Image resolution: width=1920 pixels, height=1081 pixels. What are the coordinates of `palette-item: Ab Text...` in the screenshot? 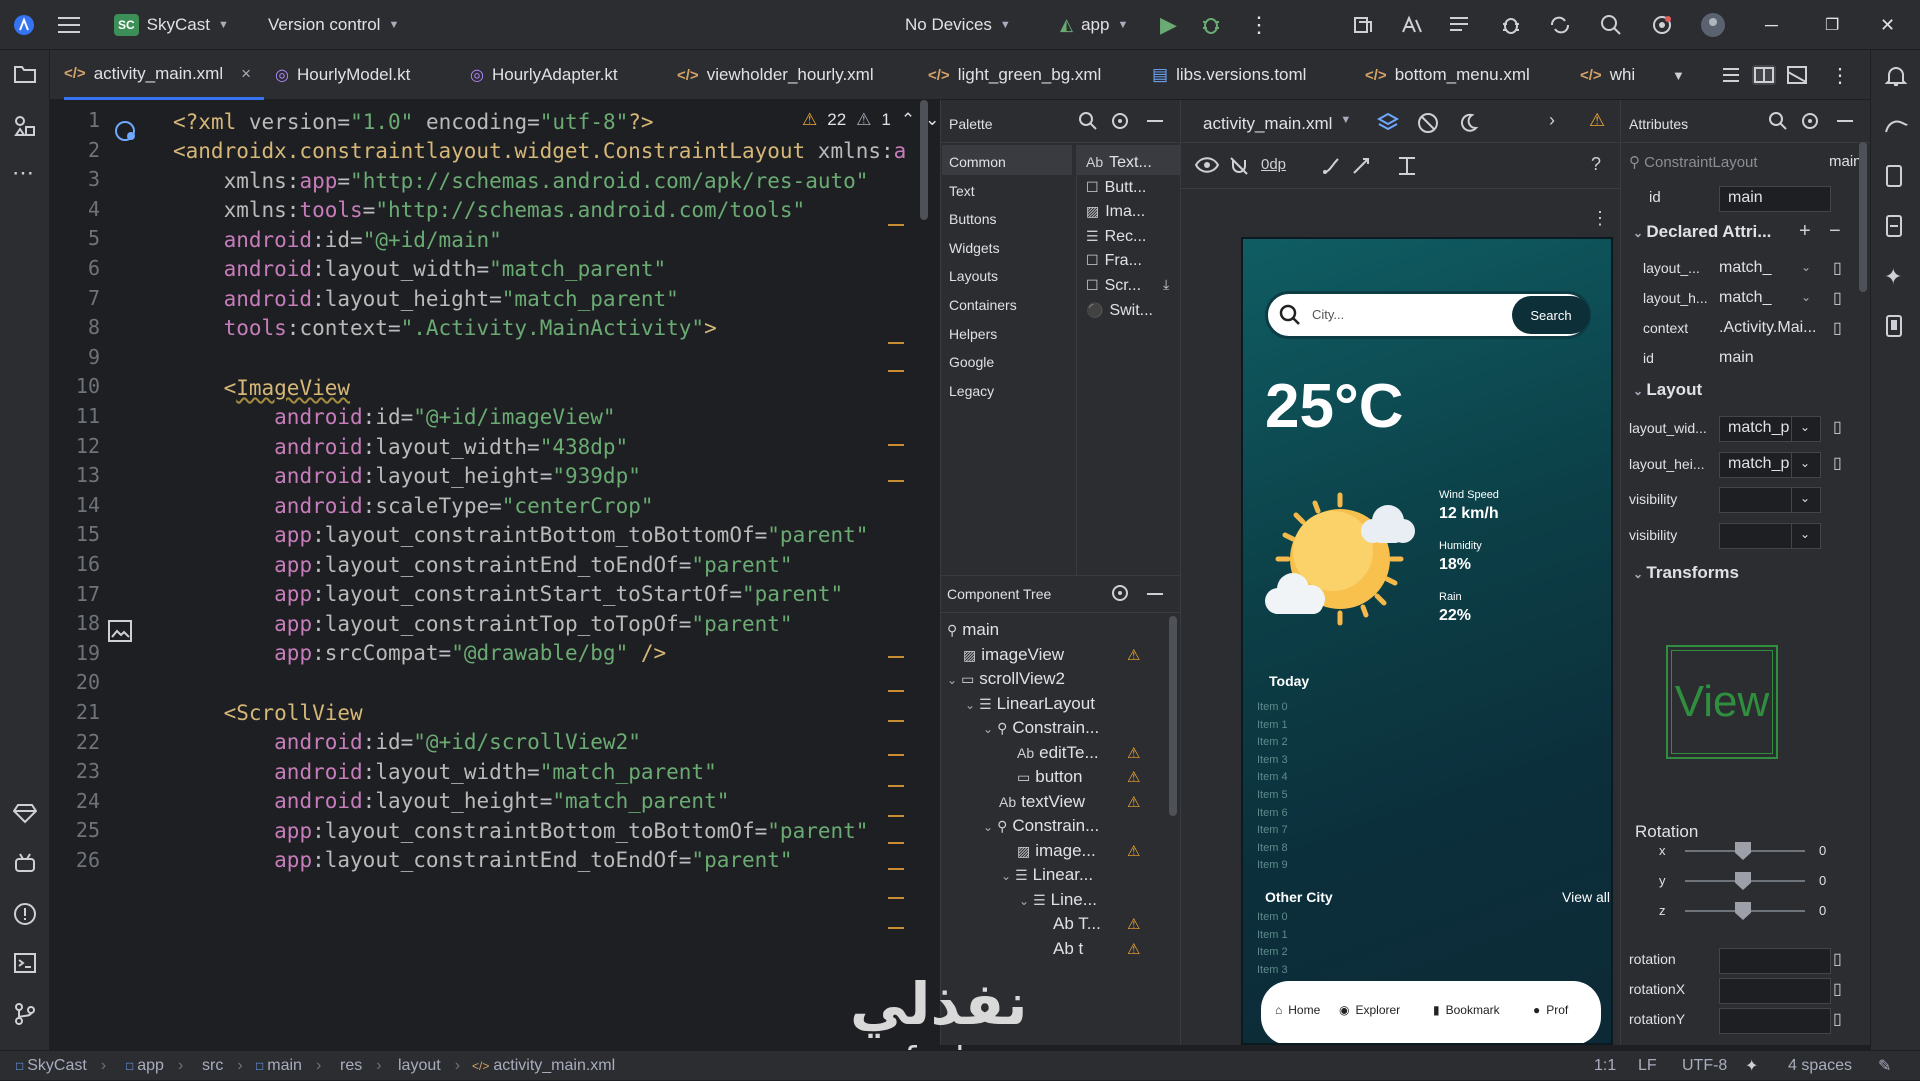 It's located at (1119, 163).